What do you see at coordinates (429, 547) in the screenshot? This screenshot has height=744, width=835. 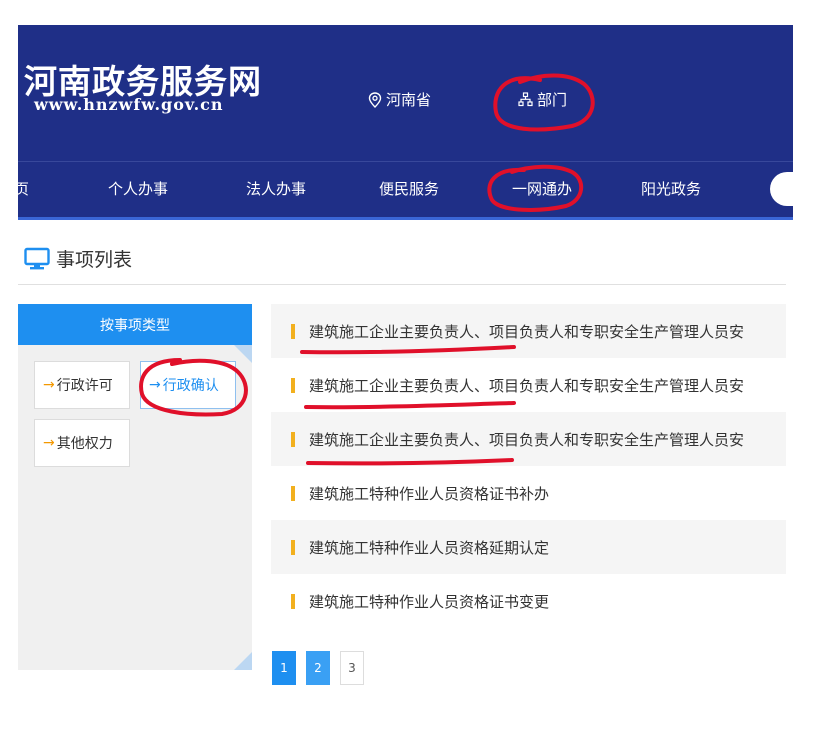 I see `list-item-title: 建筑施工特种作业人员资格延期认定` at bounding box center [429, 547].